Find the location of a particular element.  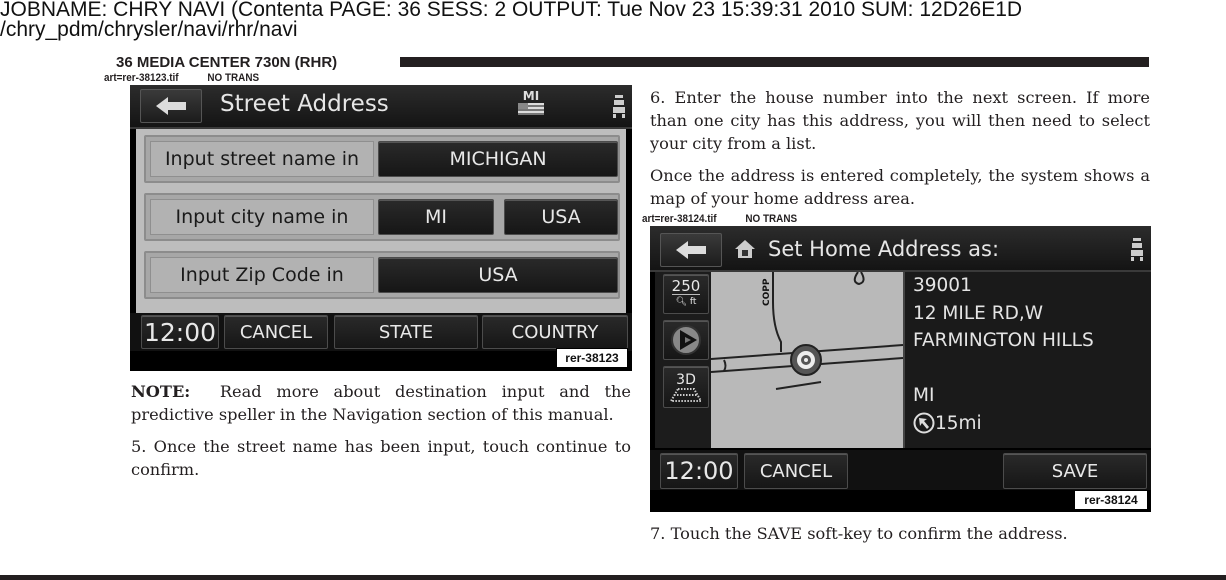

map-controls: 250 🔍︎ ft 3D is located at coordinates (683, 360).